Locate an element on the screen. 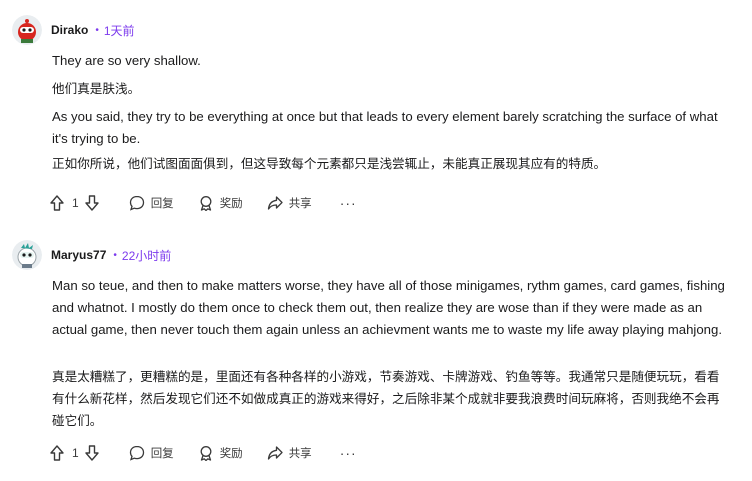 The height and width of the screenshot is (481, 752). teal-robot-avatar-icon is located at coordinates (27, 255).